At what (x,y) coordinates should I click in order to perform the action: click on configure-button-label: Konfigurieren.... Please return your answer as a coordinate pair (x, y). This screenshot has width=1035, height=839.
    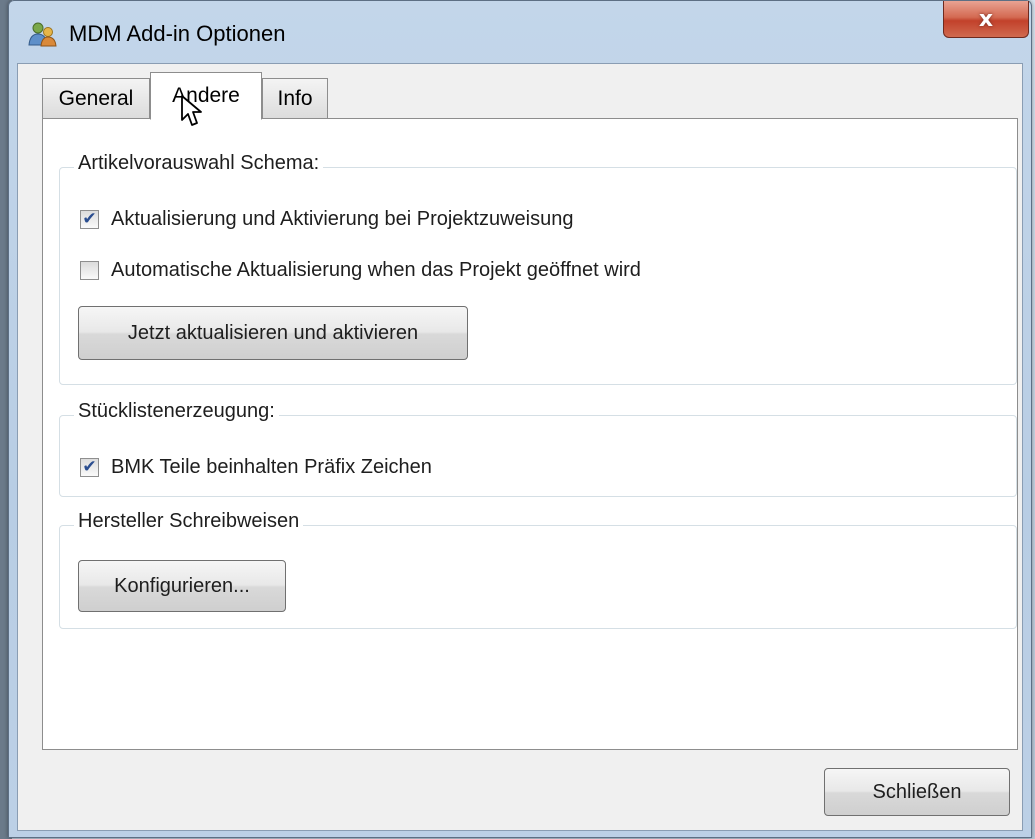
    Looking at the image, I should click on (182, 585).